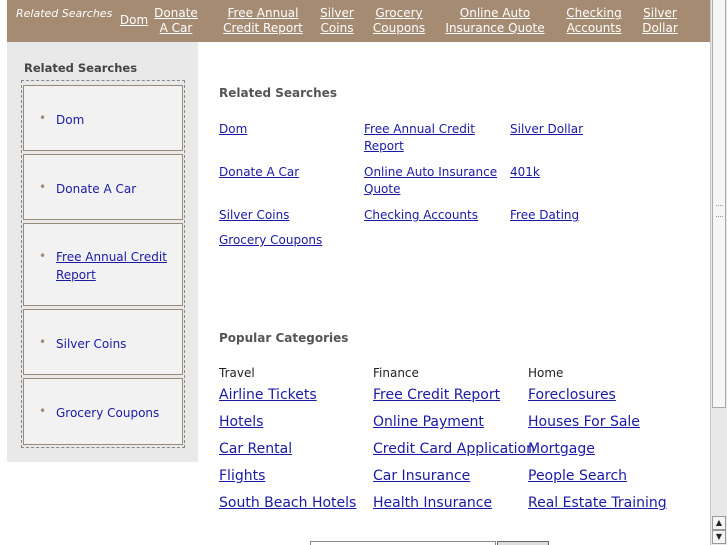  I want to click on category-heading-travel: Travel, so click(237, 373).